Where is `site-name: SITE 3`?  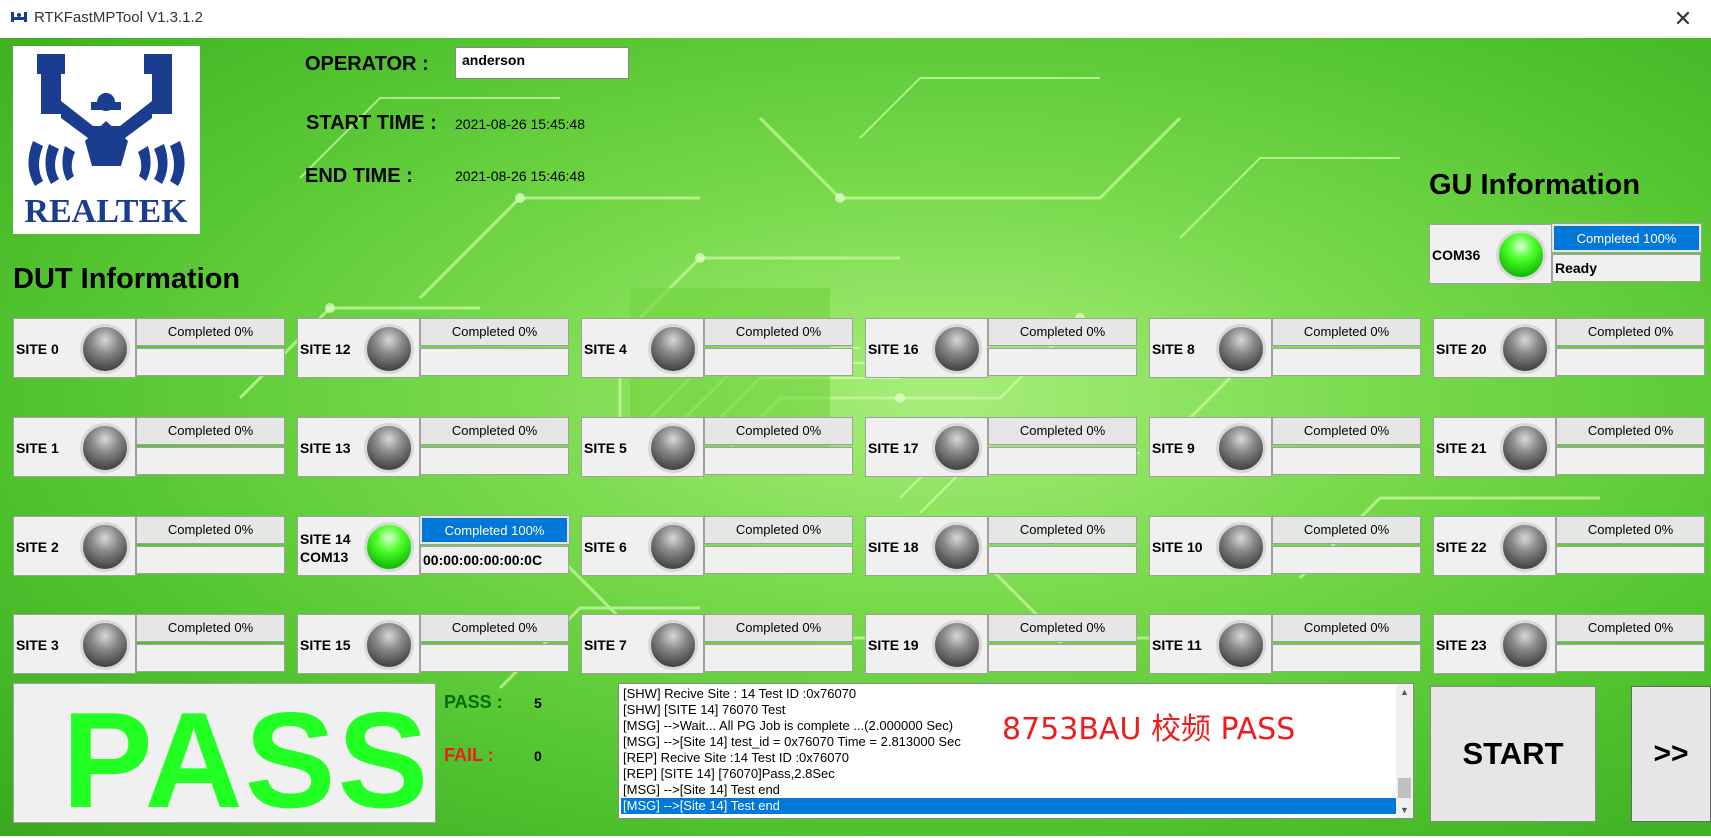 site-name: SITE 3 is located at coordinates (37, 645).